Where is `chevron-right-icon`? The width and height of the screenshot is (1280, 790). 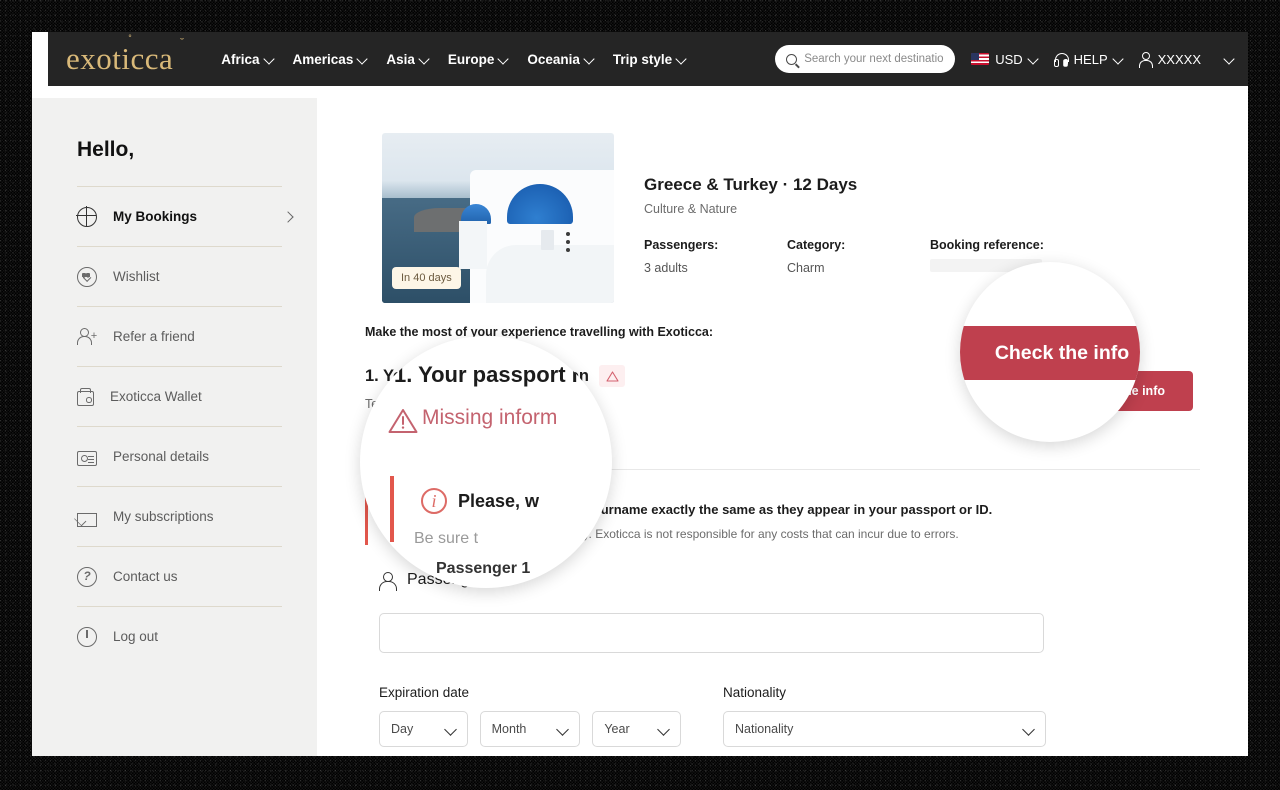
chevron-right-icon is located at coordinates (288, 216).